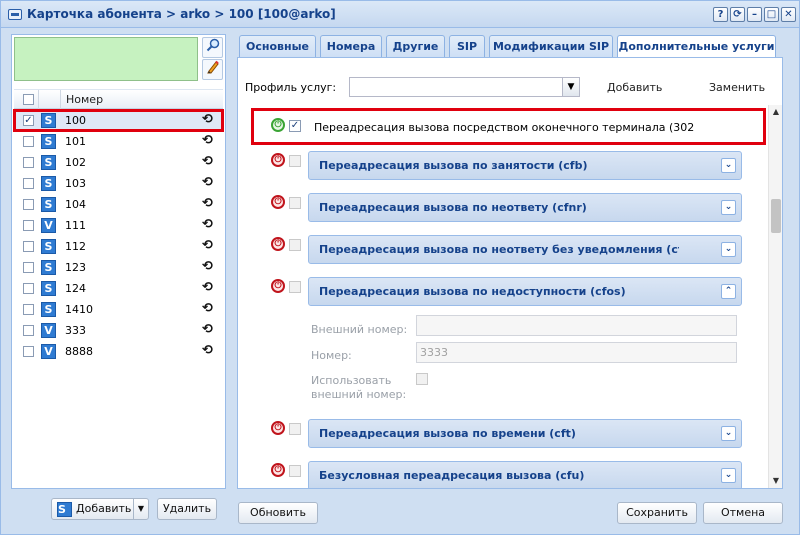 The height and width of the screenshot is (535, 800). Describe the element at coordinates (422, 379) in the screenshot. I see `use-ext-number-checkbox` at that location.